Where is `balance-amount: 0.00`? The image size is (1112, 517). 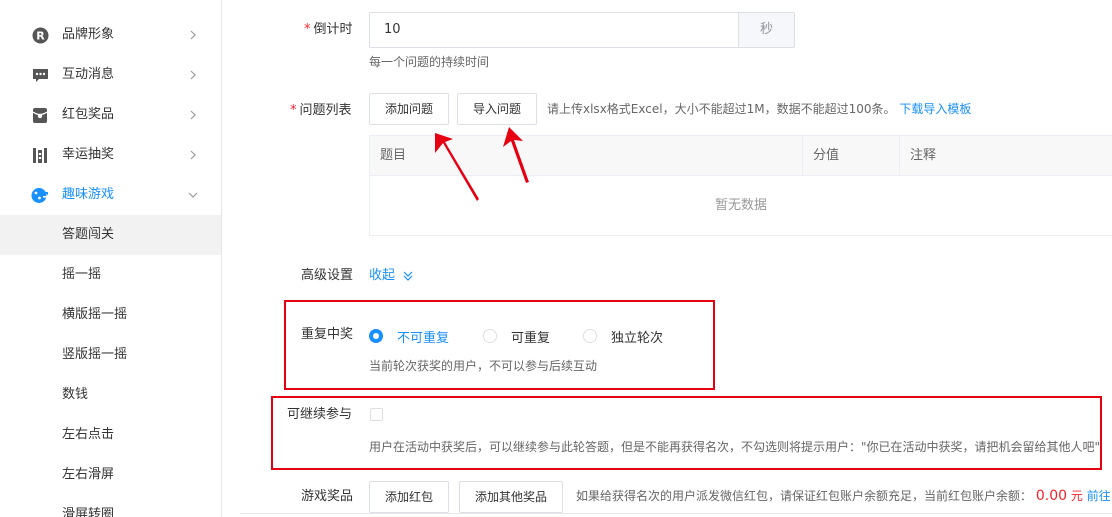 balance-amount: 0.00 is located at coordinates (1051, 496).